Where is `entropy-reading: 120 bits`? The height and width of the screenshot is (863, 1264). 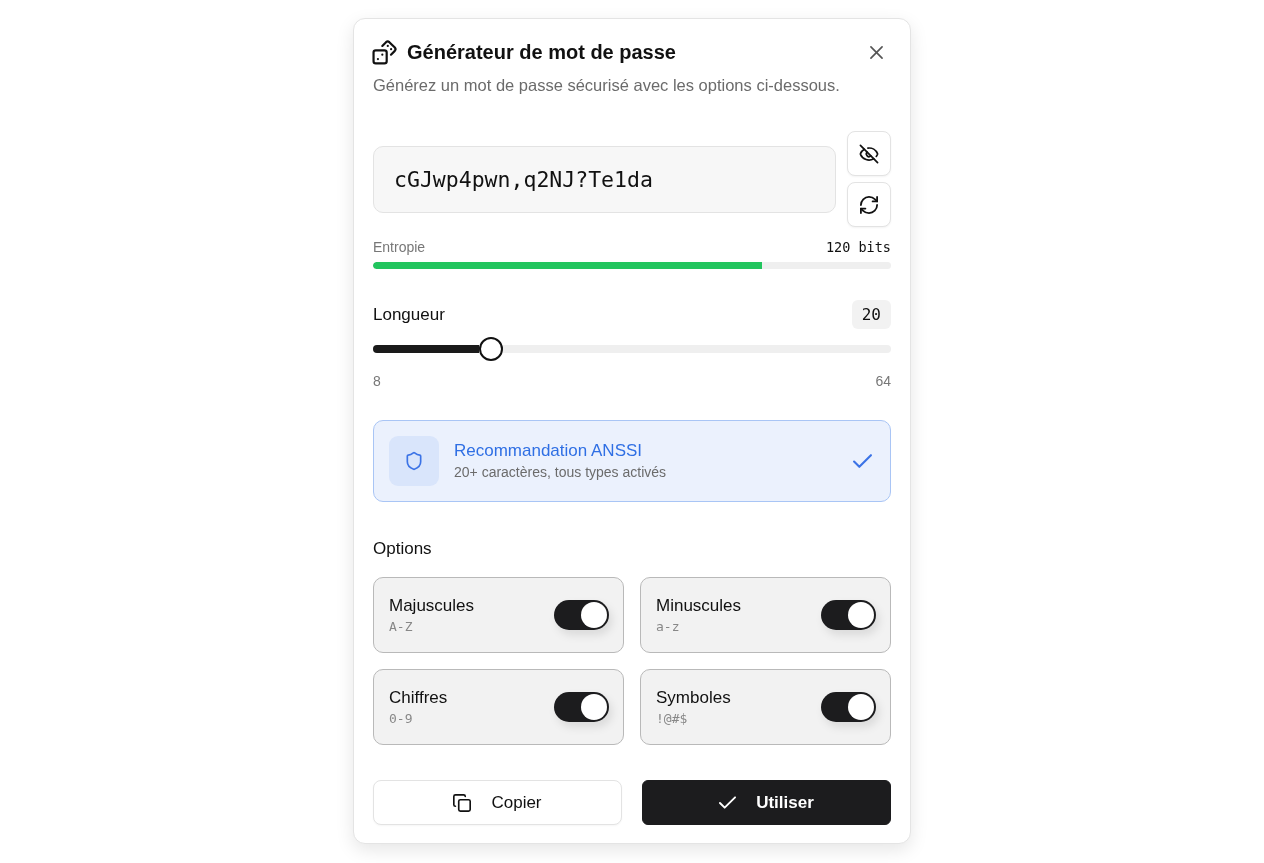 entropy-reading: 120 bits is located at coordinates (858, 247).